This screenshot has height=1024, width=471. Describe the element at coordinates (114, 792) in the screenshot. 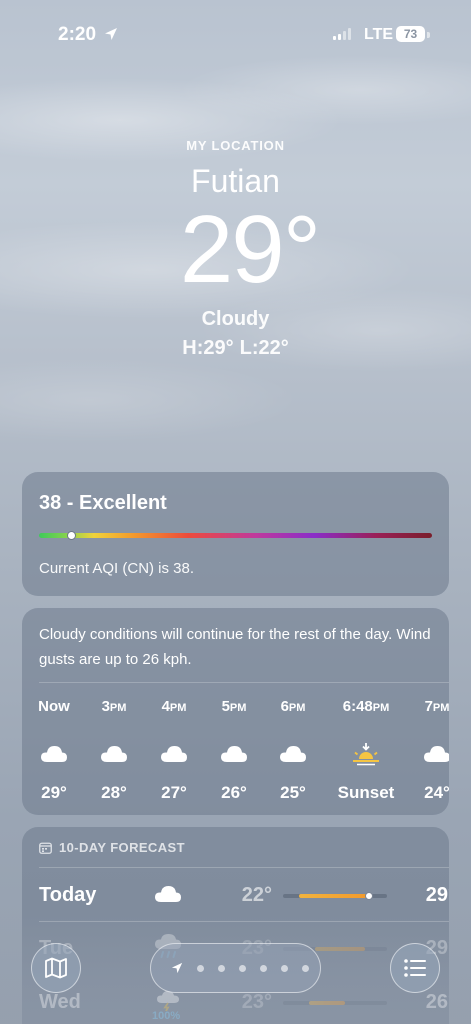

I see `hour-temp: 28°` at that location.